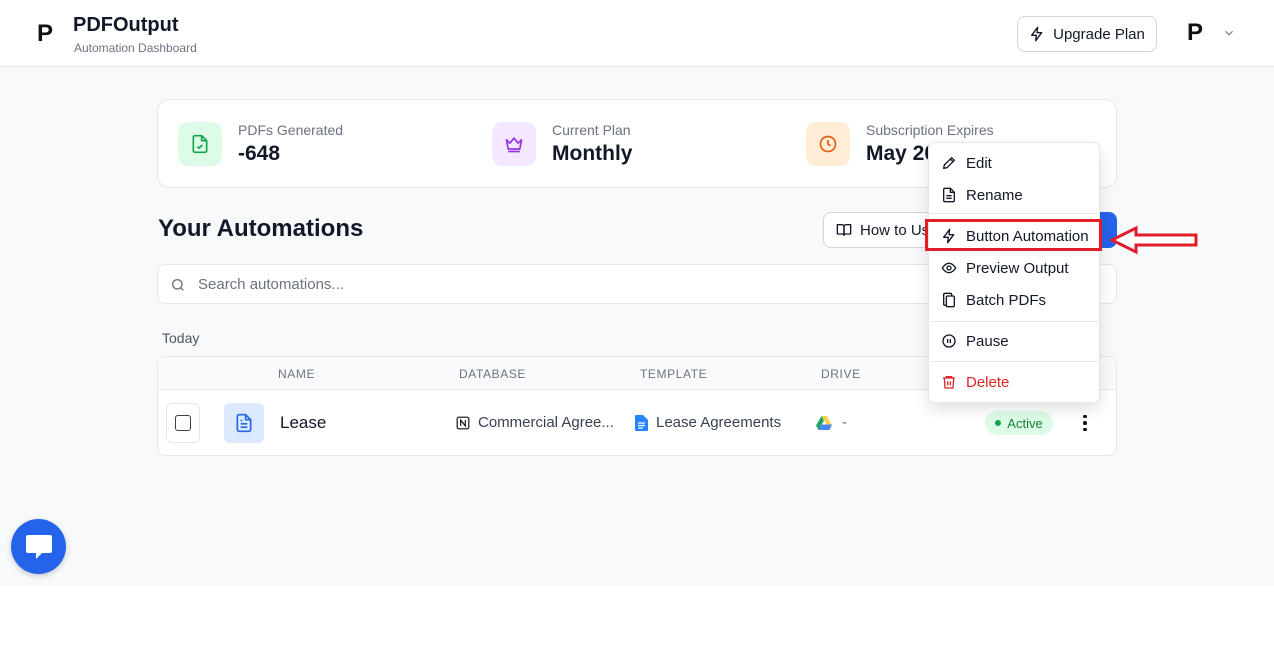 The image size is (1274, 648). What do you see at coordinates (259, 153) in the screenshot?
I see `stat-value: -648` at bounding box center [259, 153].